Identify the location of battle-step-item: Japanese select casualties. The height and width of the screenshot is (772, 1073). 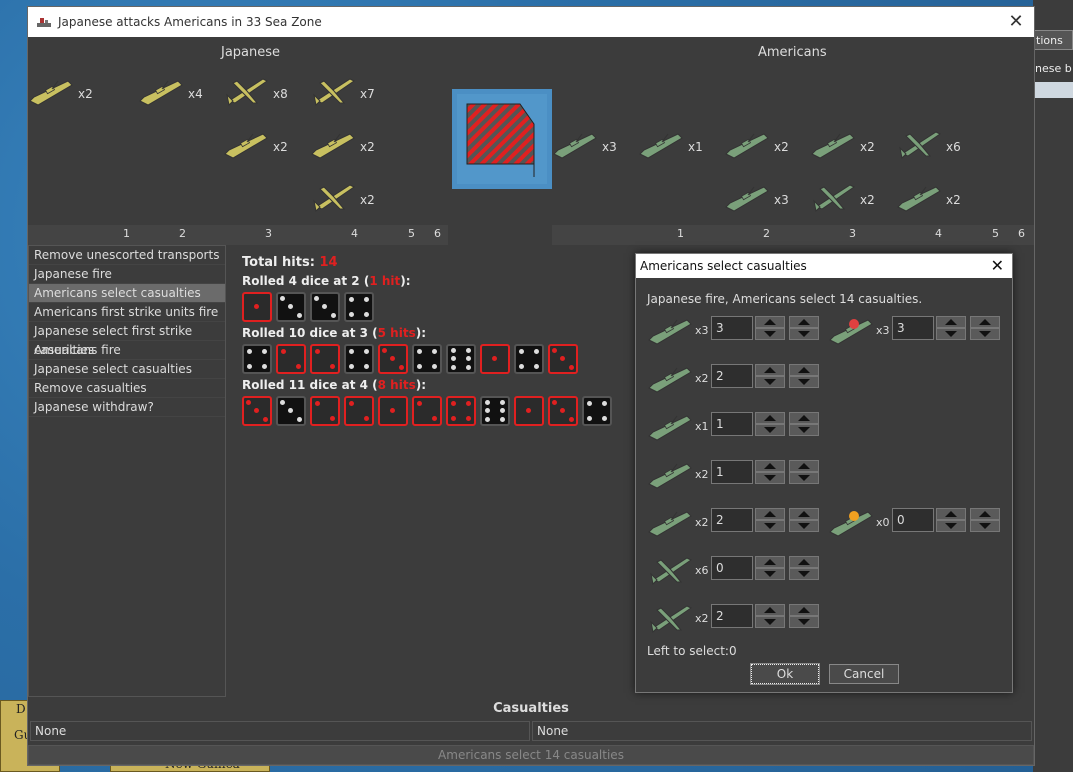
(127, 369).